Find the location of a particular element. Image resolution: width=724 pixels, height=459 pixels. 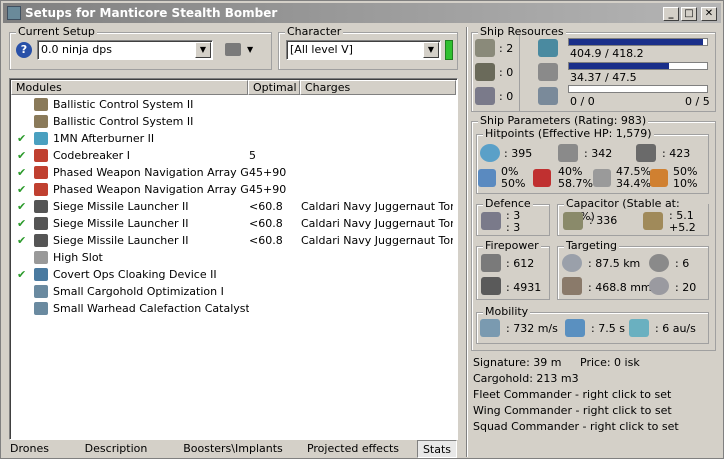

cpu-icon is located at coordinates (548, 48).